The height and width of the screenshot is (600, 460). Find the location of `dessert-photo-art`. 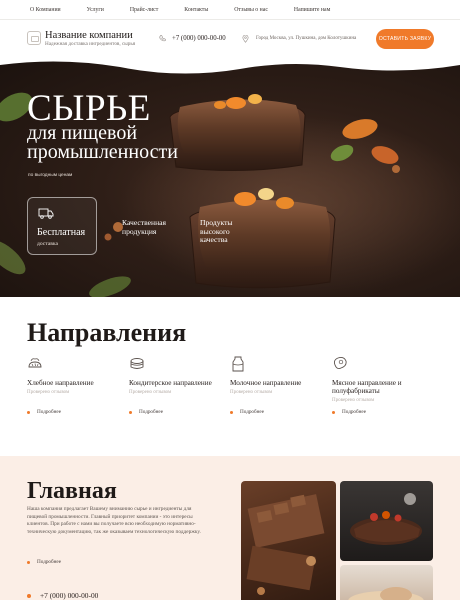

dessert-photo-art is located at coordinates (386, 519).